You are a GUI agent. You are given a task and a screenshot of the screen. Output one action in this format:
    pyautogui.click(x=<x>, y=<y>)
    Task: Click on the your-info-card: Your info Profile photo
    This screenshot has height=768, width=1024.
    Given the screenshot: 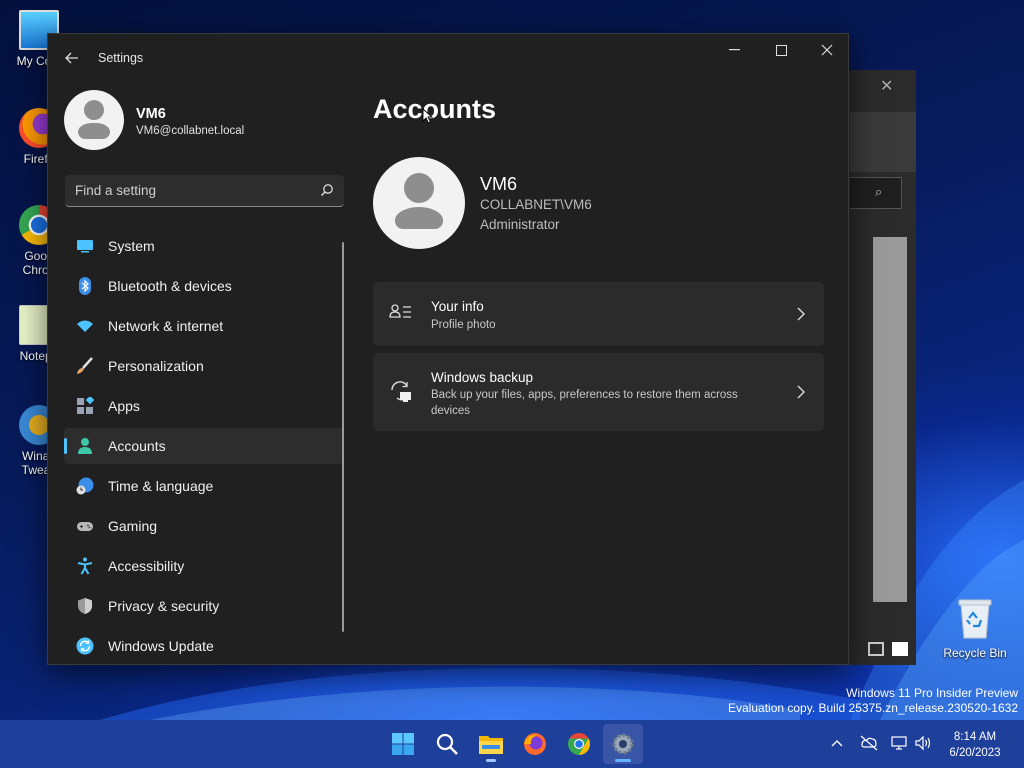 What is the action you would take?
    pyautogui.click(x=598, y=314)
    